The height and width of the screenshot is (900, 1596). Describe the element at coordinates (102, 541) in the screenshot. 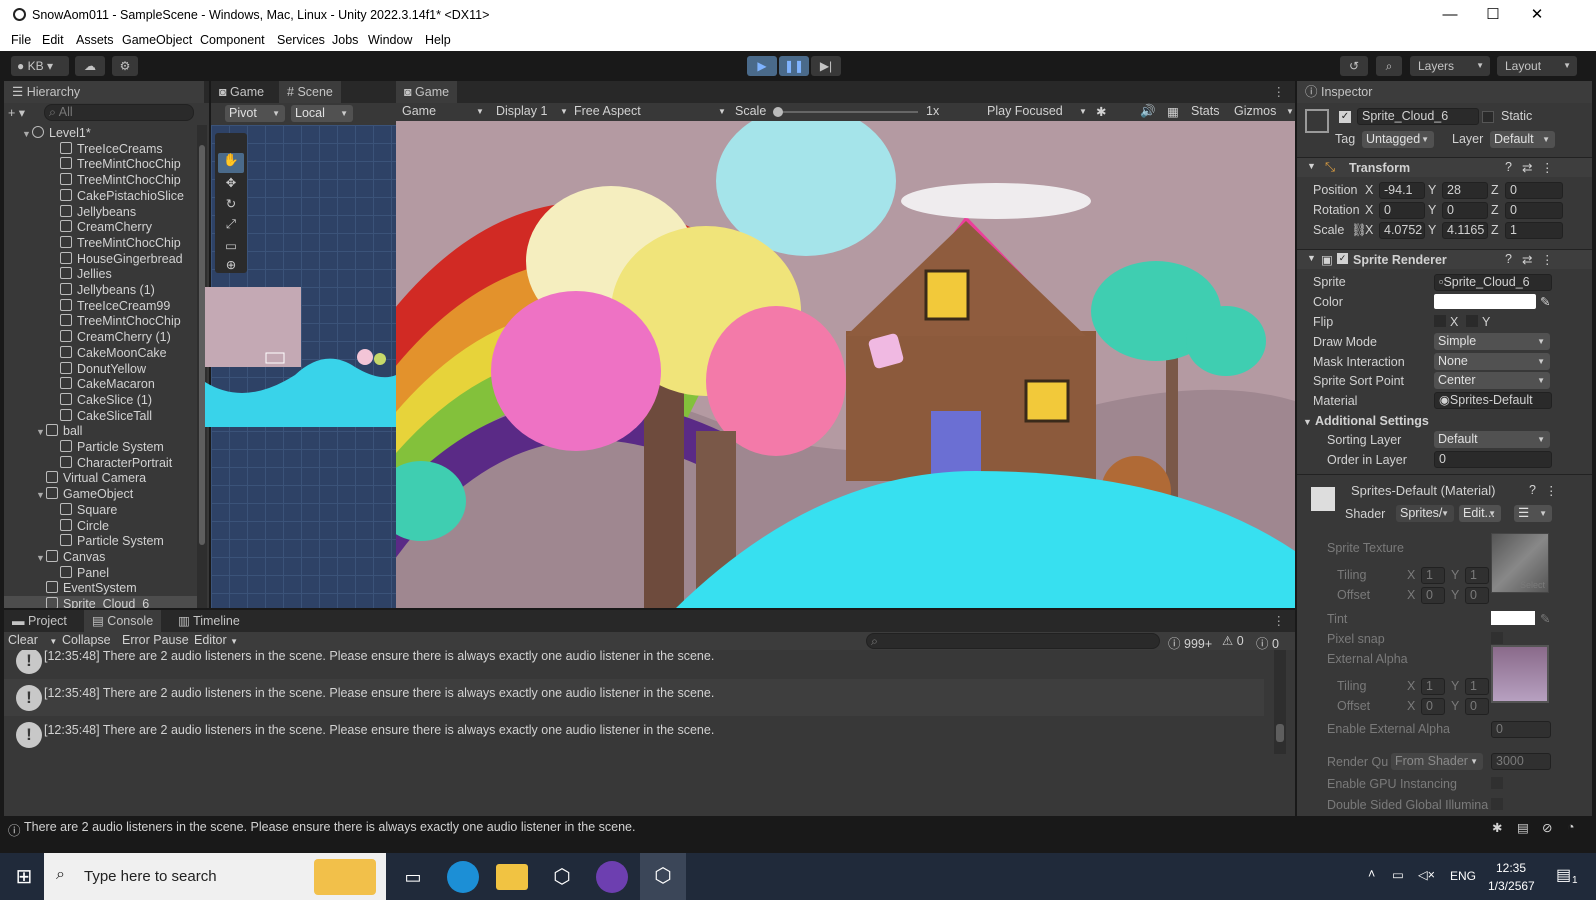

I see `hierarchy-item: Particle System` at that location.